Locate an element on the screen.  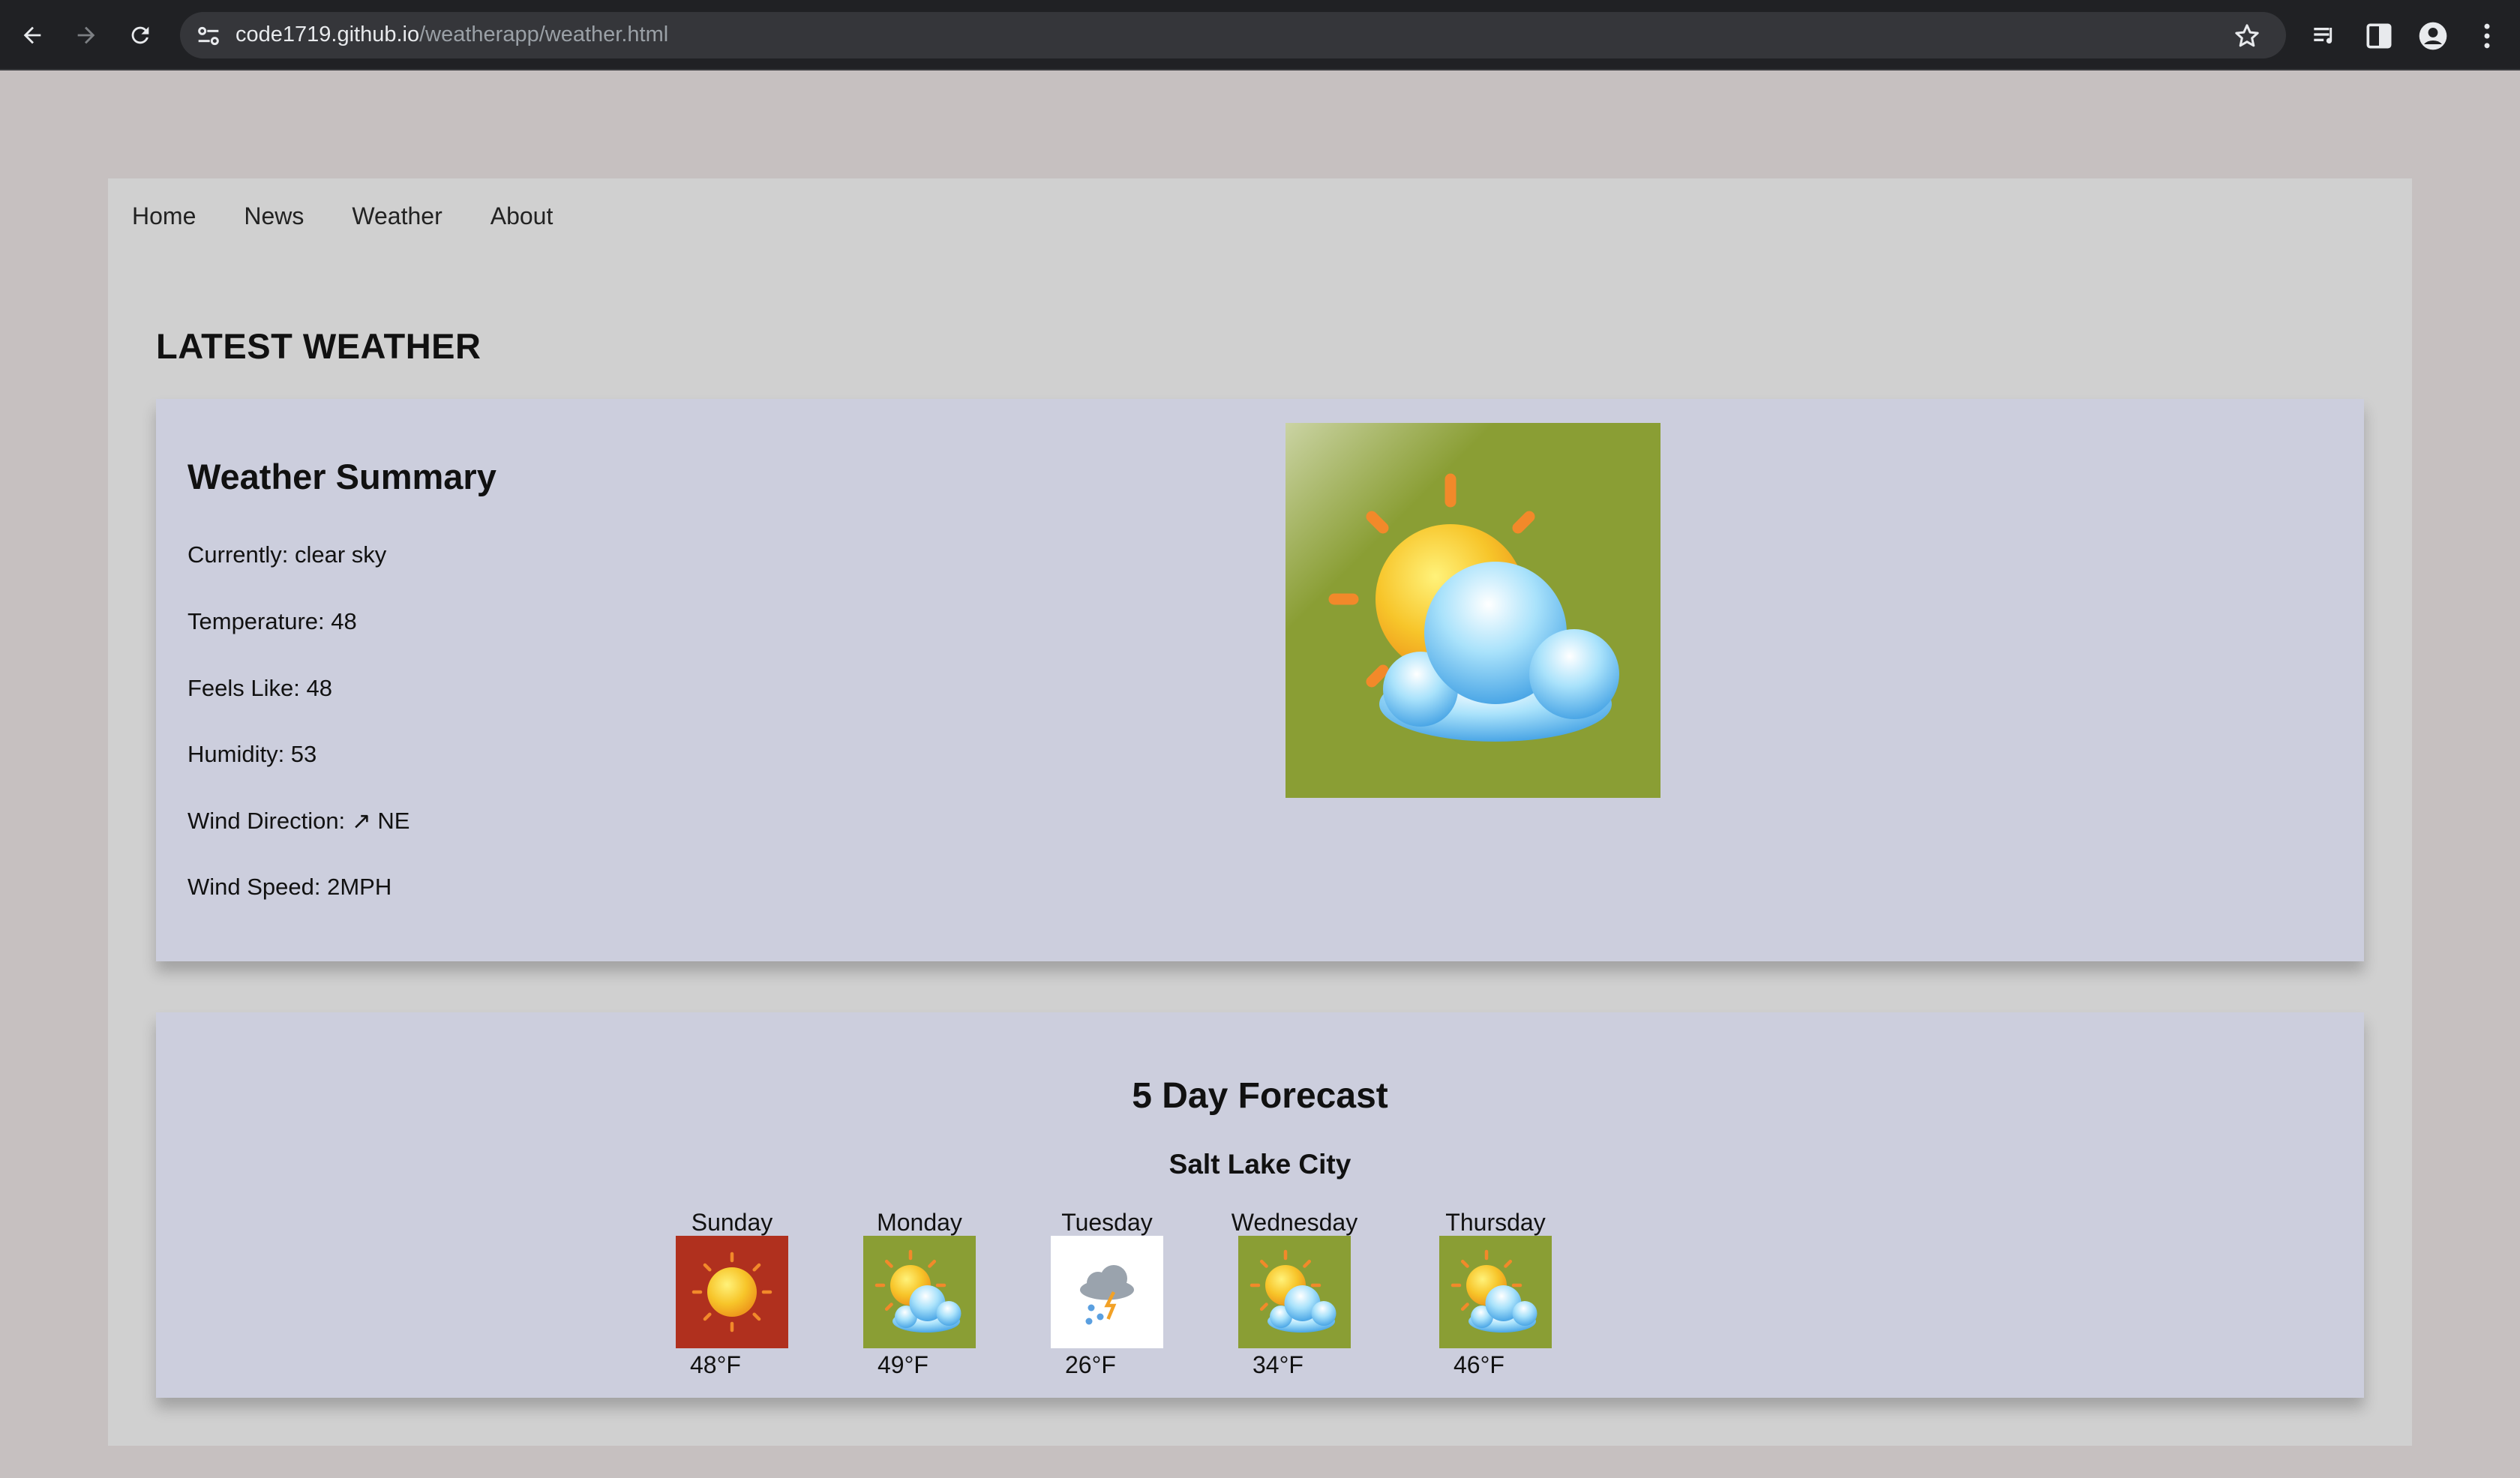
arrow-left-icon is located at coordinates (32, 35).